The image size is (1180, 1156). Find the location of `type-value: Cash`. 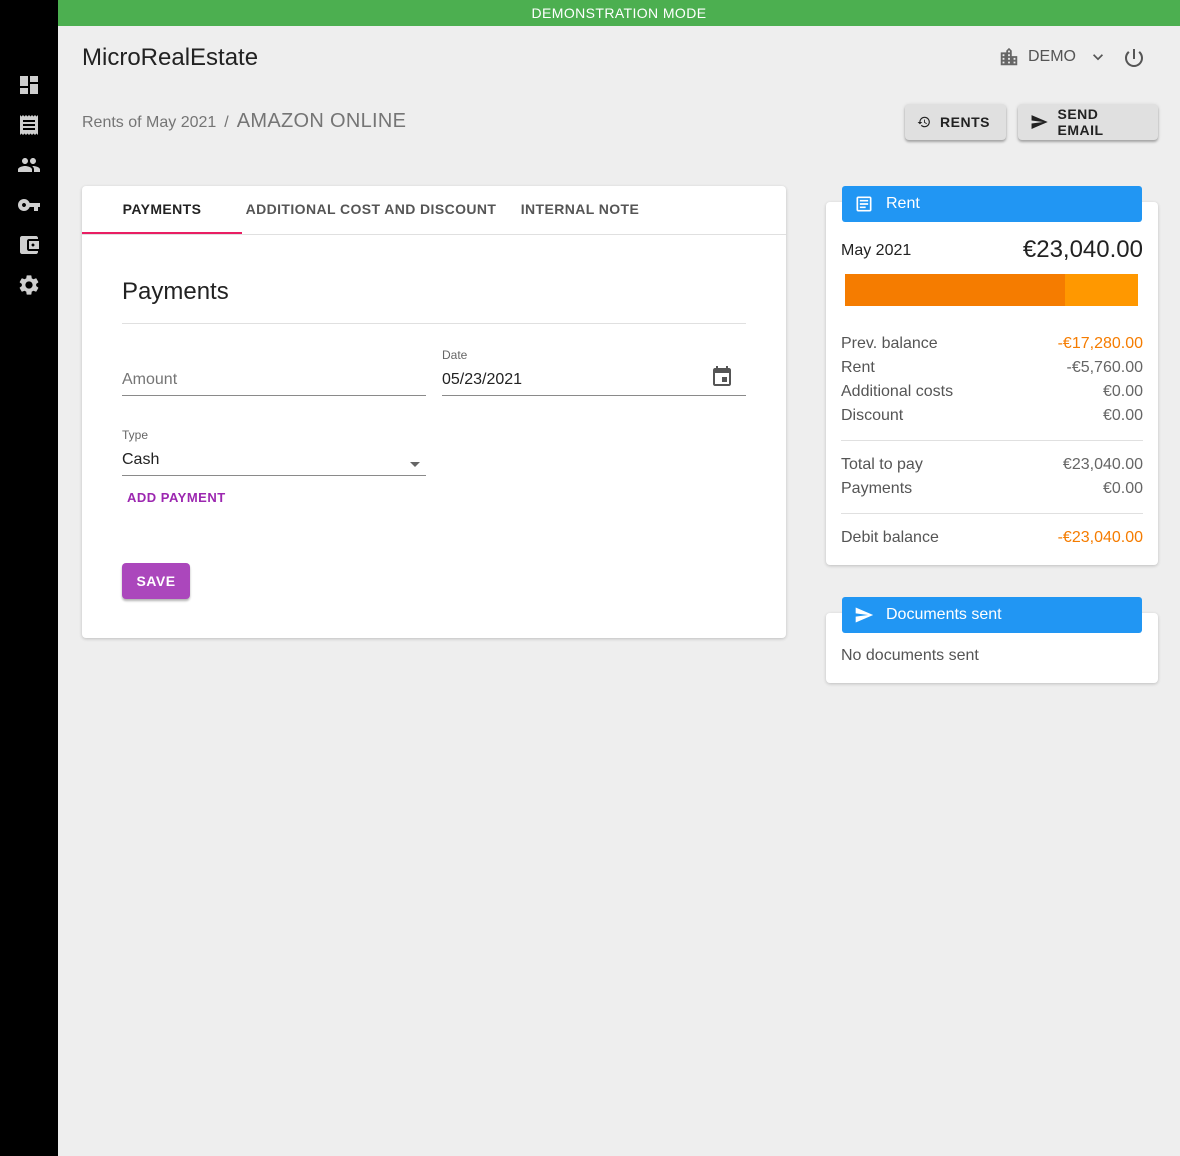

type-value: Cash is located at coordinates (141, 459).